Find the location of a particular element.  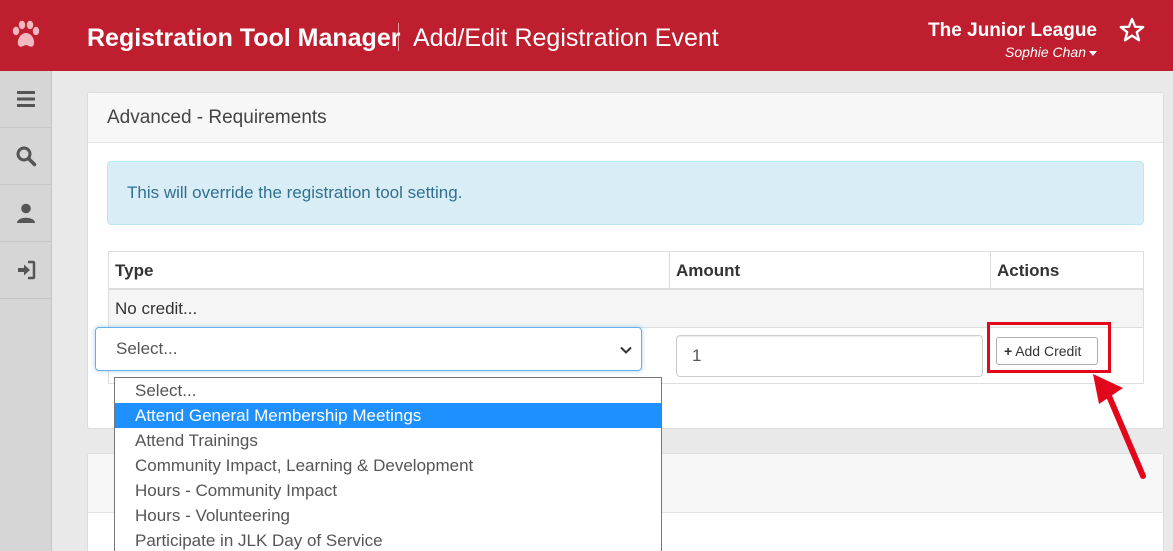

menu-icon is located at coordinates (25, 99).